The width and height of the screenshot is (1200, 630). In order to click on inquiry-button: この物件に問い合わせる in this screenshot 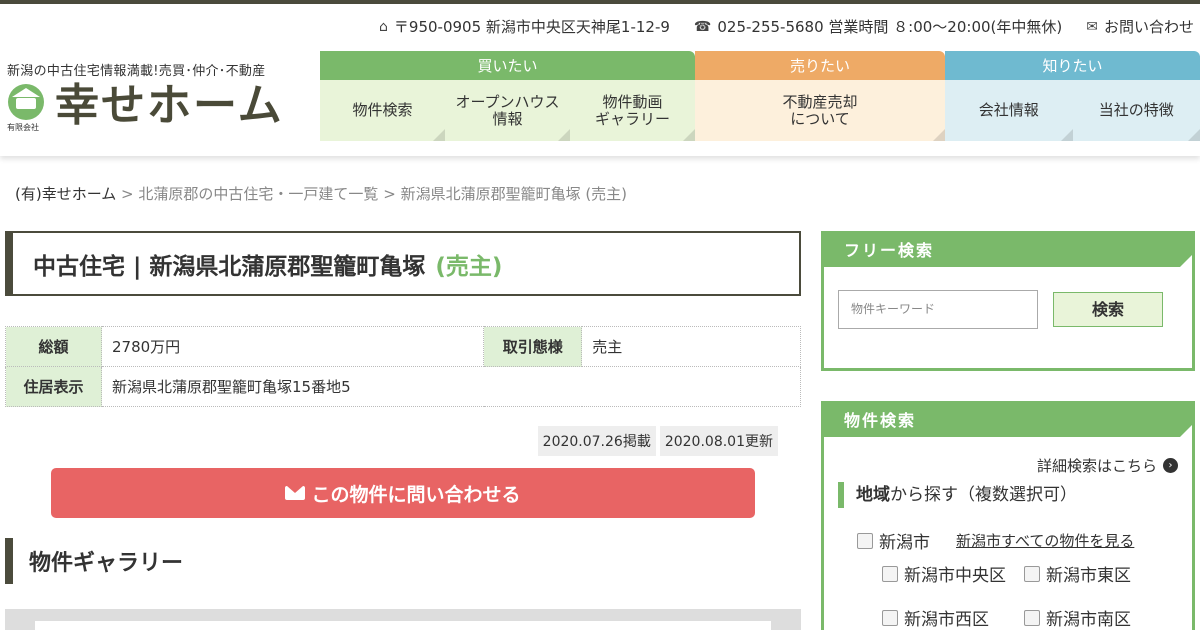, I will do `click(403, 493)`.